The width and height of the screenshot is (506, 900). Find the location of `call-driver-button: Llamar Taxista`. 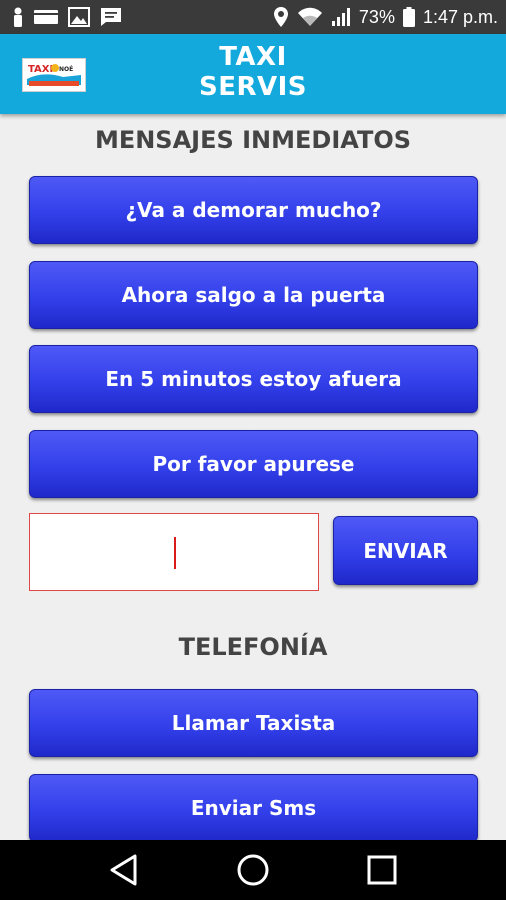

call-driver-button: Llamar Taxista is located at coordinates (253, 723).